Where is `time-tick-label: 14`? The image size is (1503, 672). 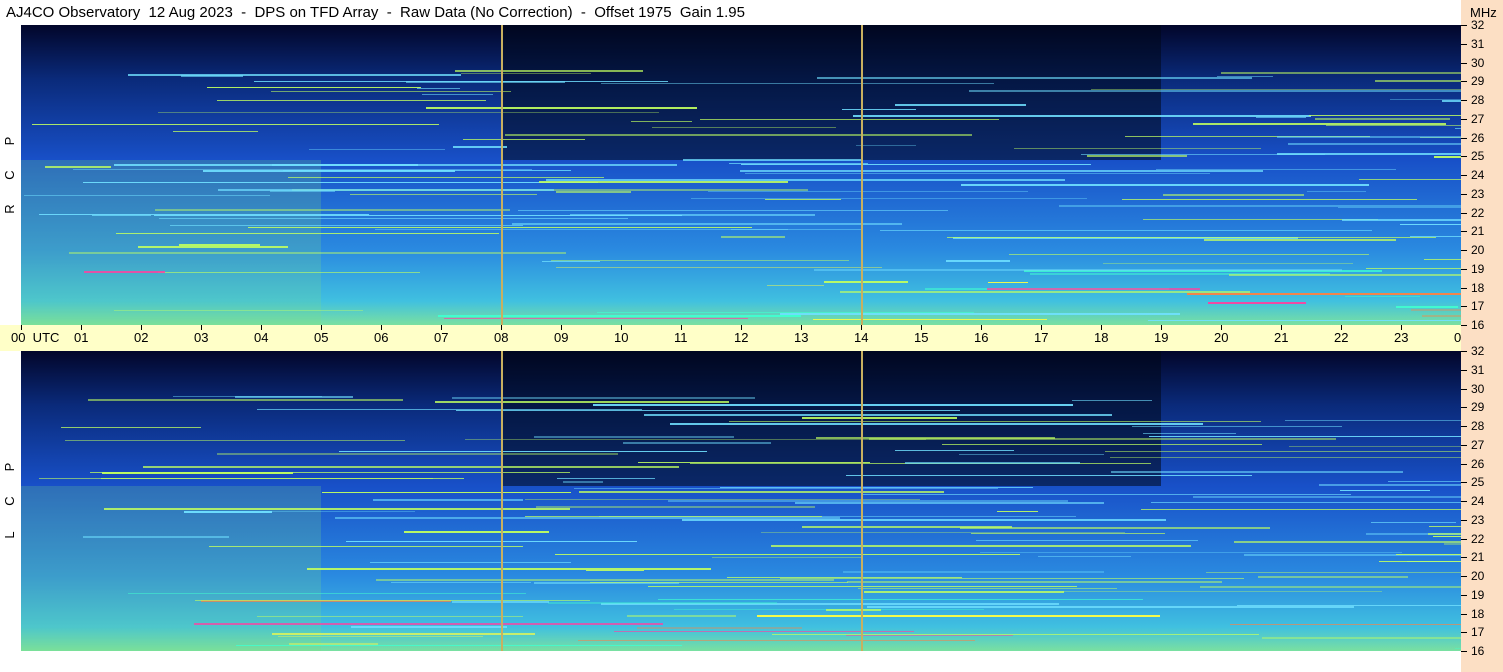 time-tick-label: 14 is located at coordinates (861, 337).